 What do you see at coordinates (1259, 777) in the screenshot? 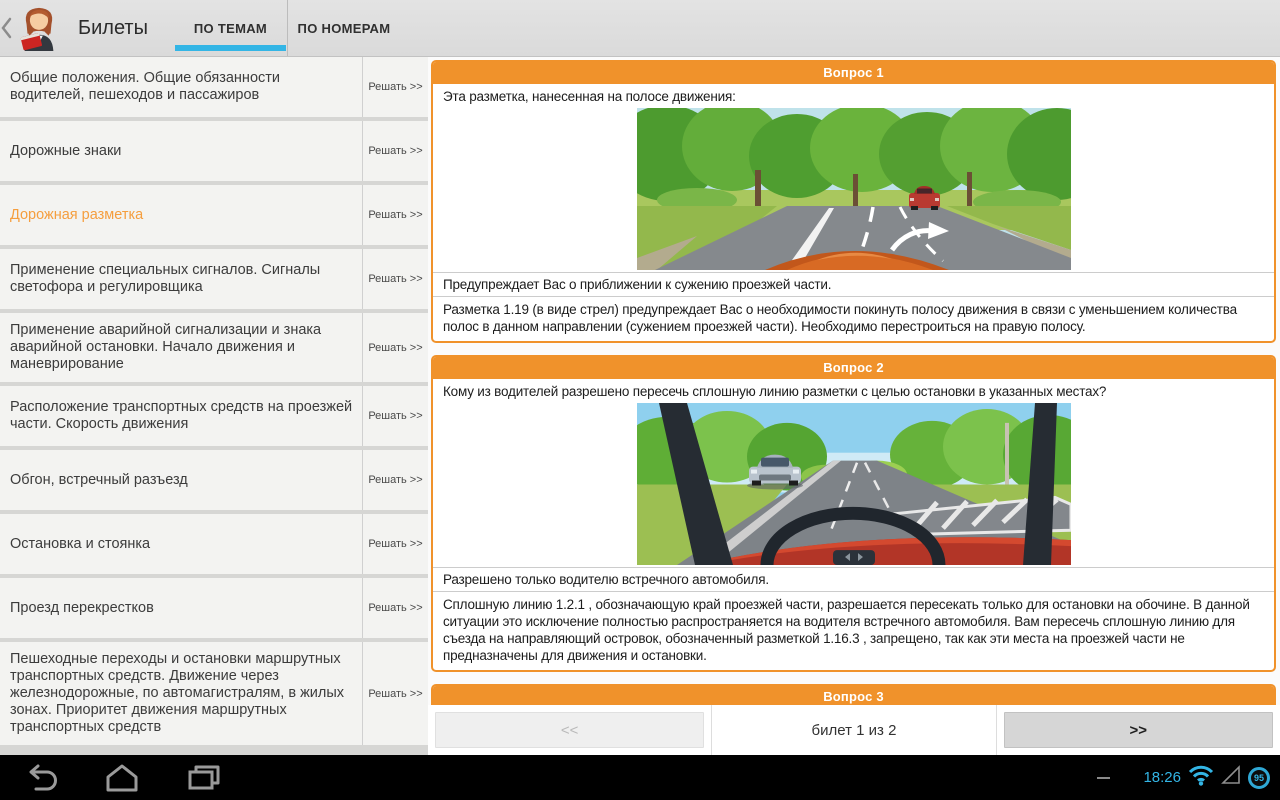
I see `battery-icon: 95` at bounding box center [1259, 777].